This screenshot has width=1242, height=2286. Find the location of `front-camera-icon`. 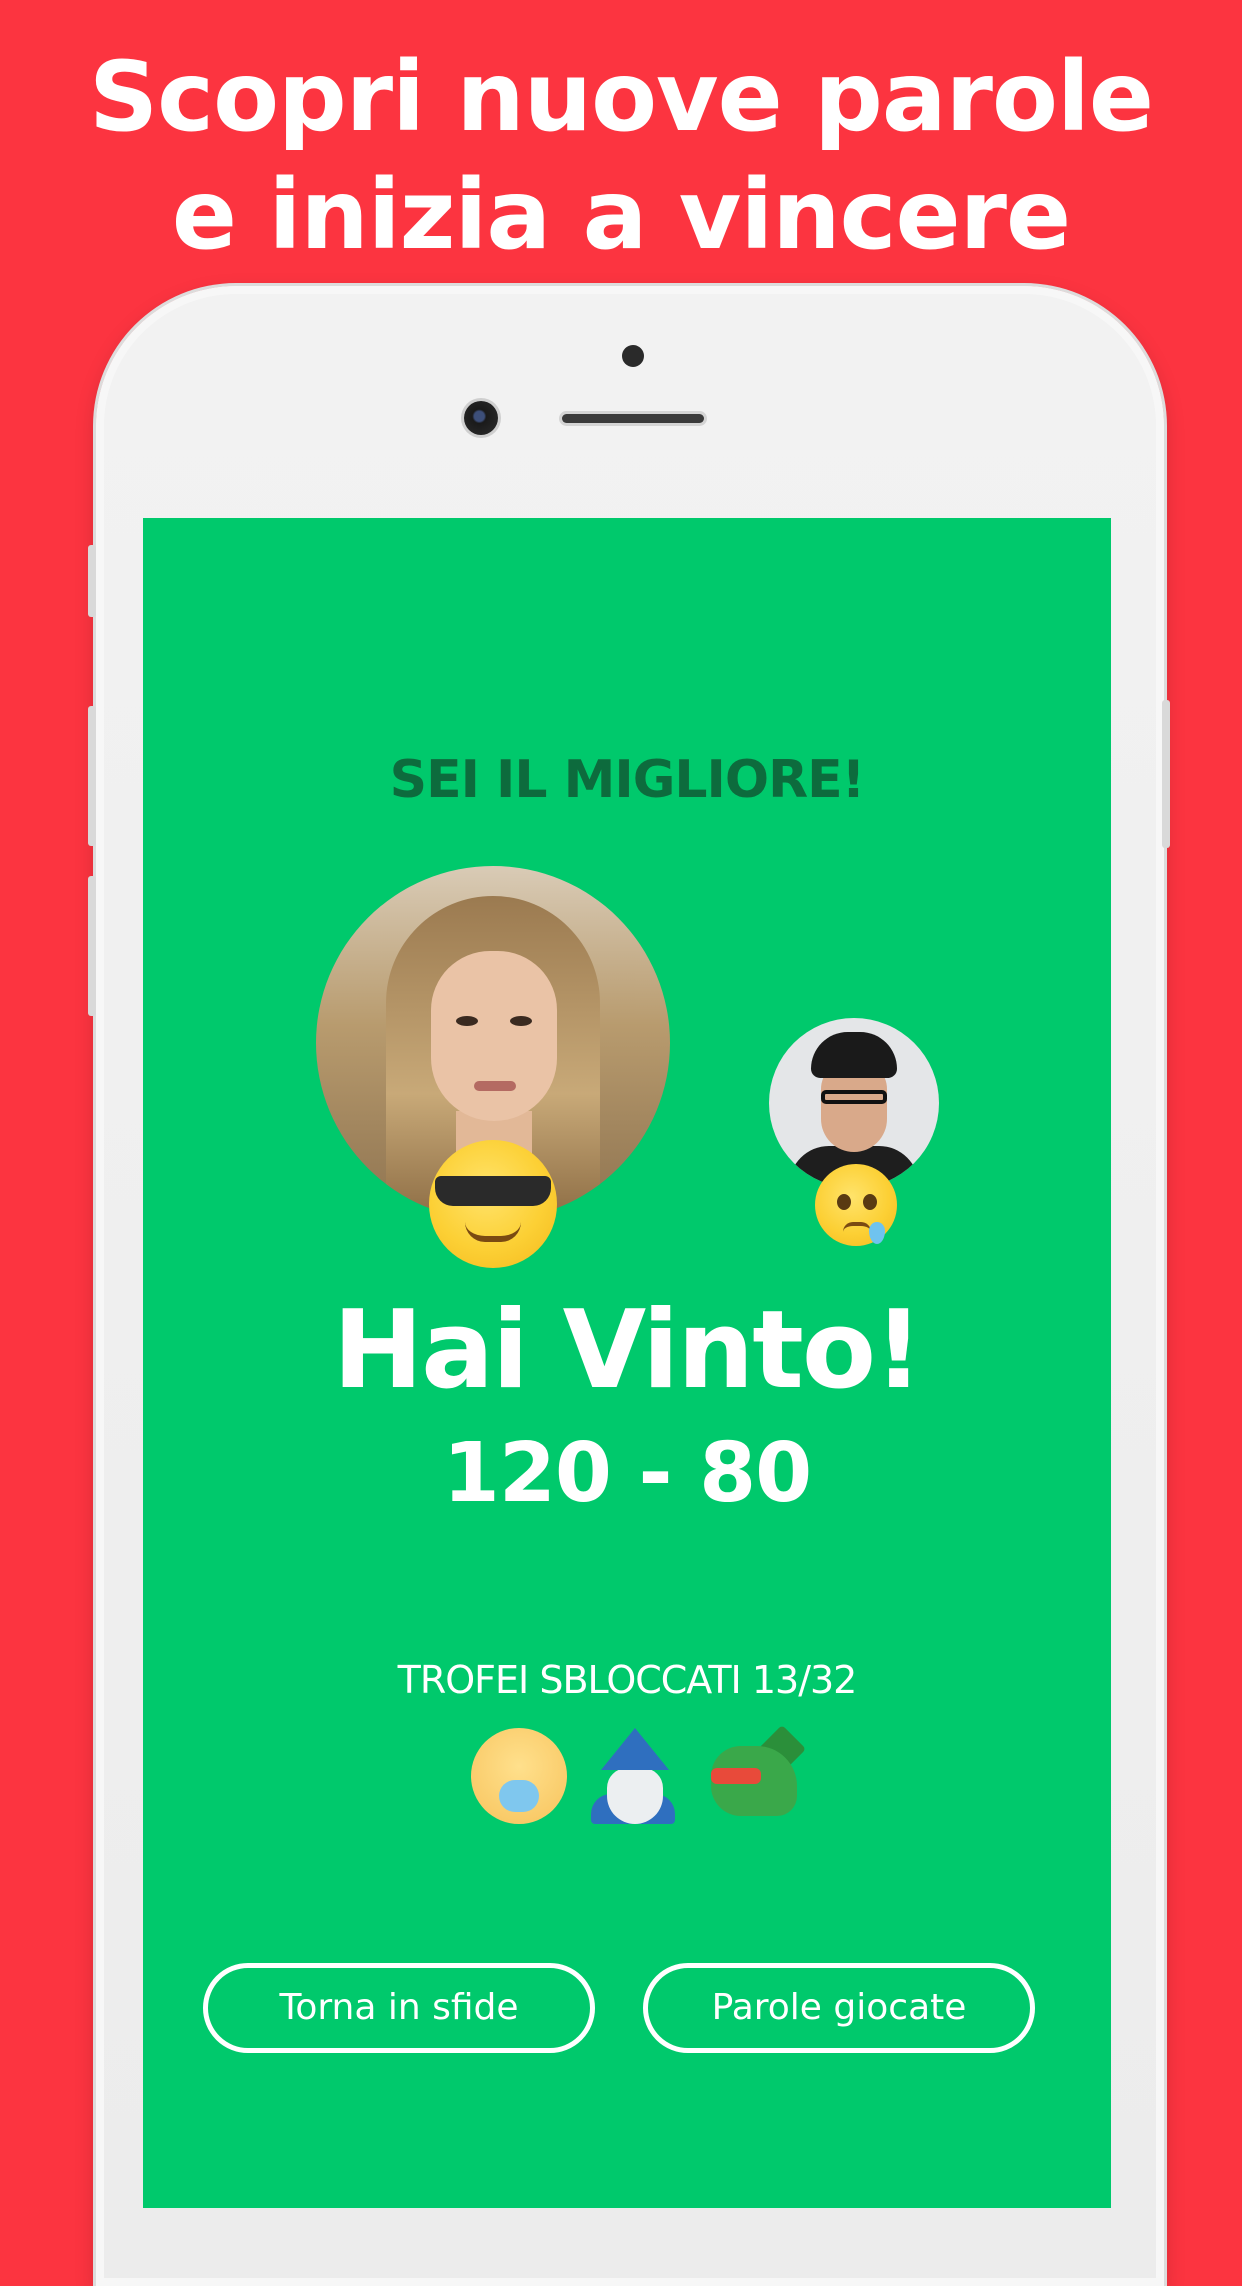

front-camera-icon is located at coordinates (481, 418).